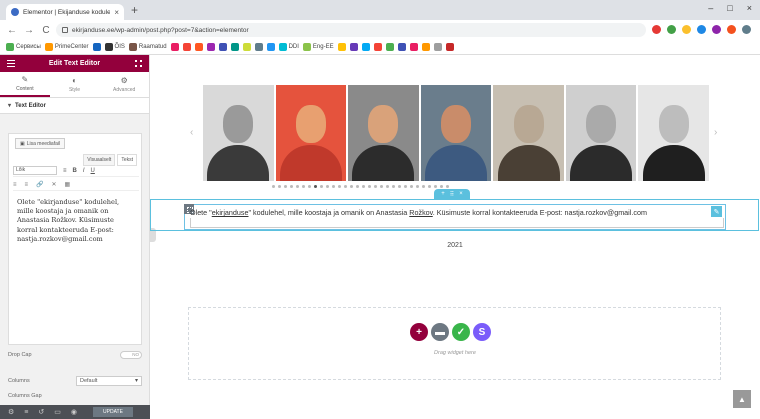  Describe the element at coordinates (57, 412) in the screenshot. I see `responsive-icon: ▭` at that location.